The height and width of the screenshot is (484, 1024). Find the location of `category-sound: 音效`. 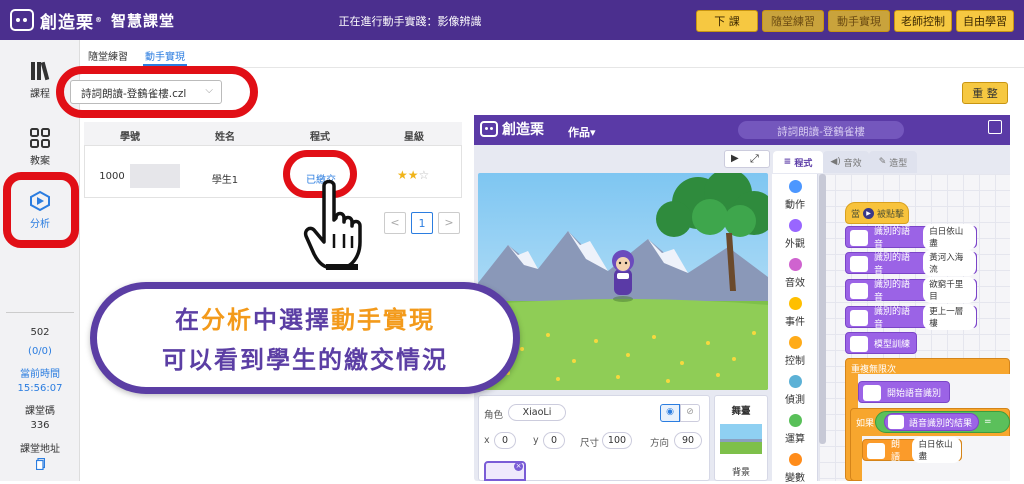

category-sound: 音效 is located at coordinates (795, 273).